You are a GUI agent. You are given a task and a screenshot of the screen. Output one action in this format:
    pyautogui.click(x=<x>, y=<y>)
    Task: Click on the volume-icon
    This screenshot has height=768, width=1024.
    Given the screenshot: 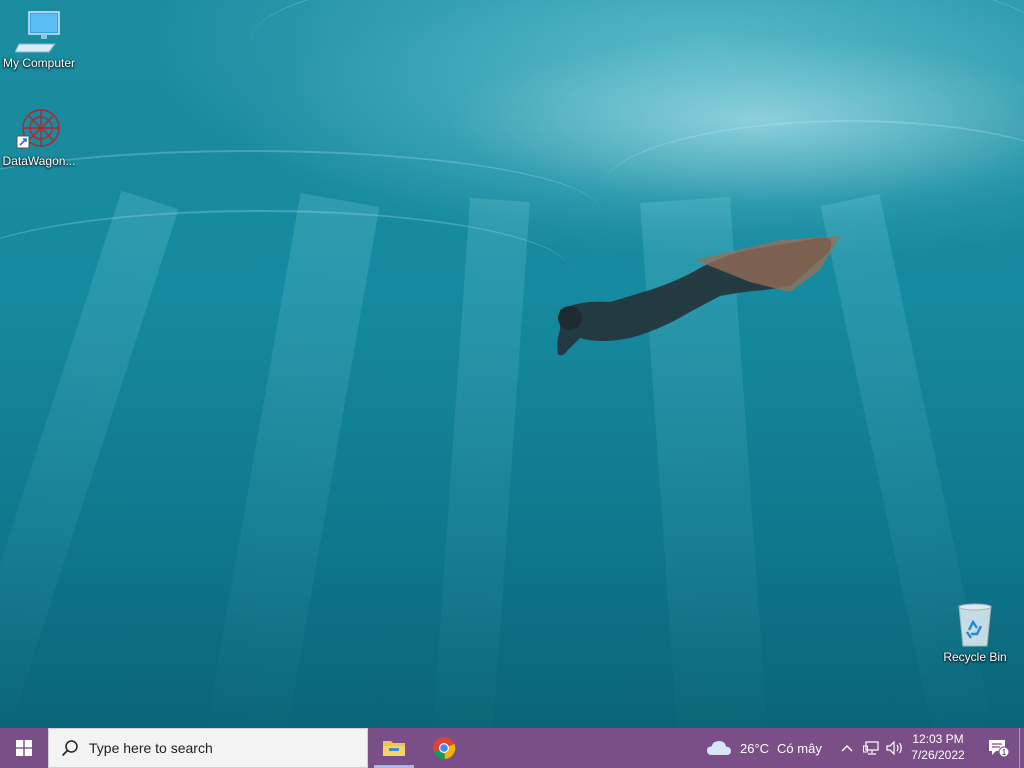 What is the action you would take?
    pyautogui.click(x=894, y=748)
    